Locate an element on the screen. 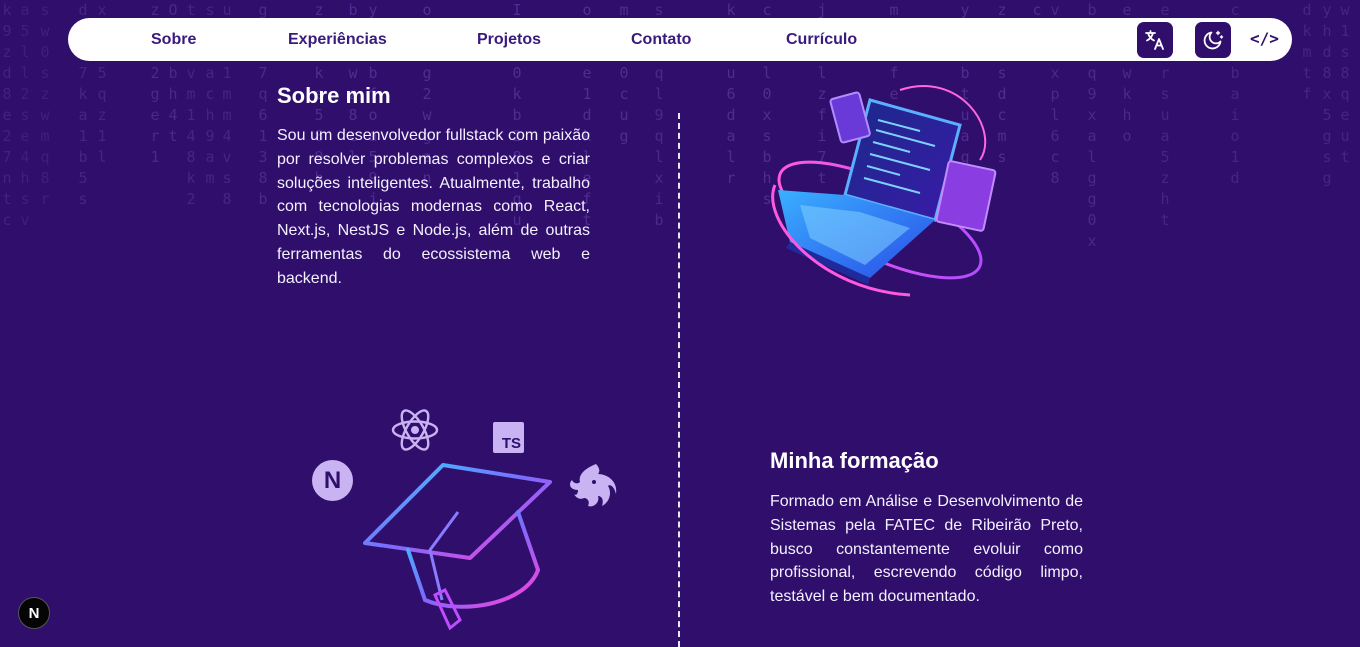 The height and width of the screenshot is (647, 1360). education-illustration is located at coordinates (457, 547).